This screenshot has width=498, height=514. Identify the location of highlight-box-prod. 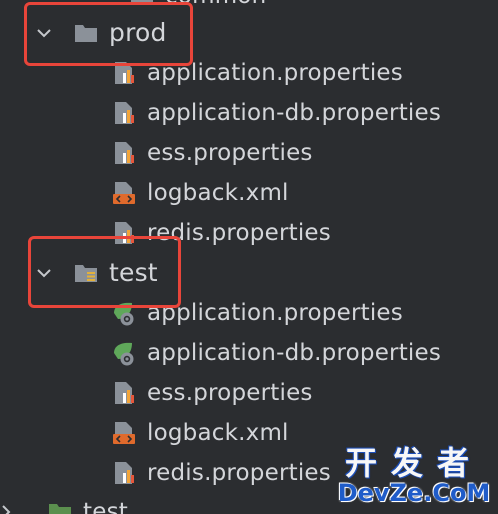
(108, 34).